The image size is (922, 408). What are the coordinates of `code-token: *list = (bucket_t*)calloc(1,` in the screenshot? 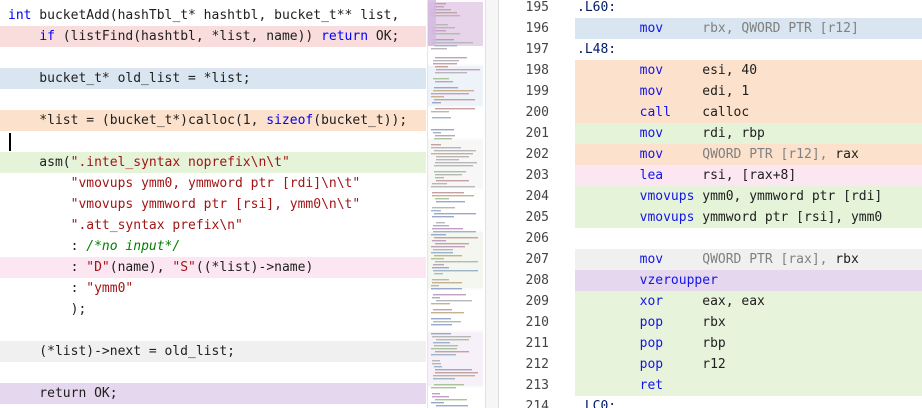 It's located at (137, 120).